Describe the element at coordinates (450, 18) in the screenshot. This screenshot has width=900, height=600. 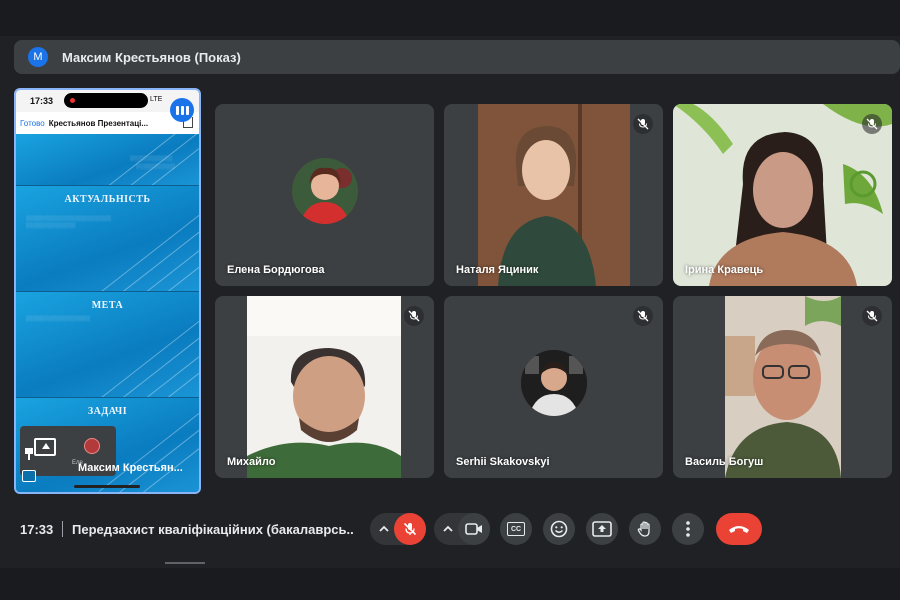
I see `window-top-strip` at that location.